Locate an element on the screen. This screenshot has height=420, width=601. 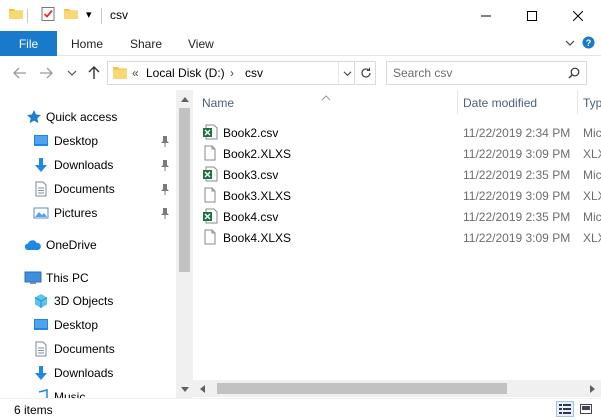
sidebar-item-this-pc: This PC is located at coordinates (88, 278).